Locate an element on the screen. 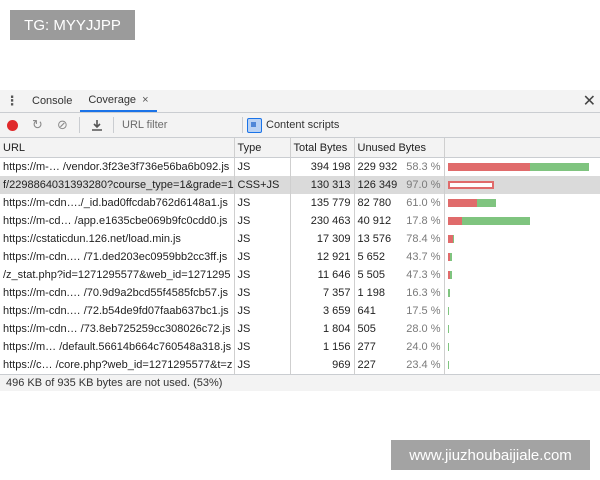 The width and height of the screenshot is (600, 480). table-header: URL Type Total Bytes Unused Bytes is located at coordinates (300, 148).